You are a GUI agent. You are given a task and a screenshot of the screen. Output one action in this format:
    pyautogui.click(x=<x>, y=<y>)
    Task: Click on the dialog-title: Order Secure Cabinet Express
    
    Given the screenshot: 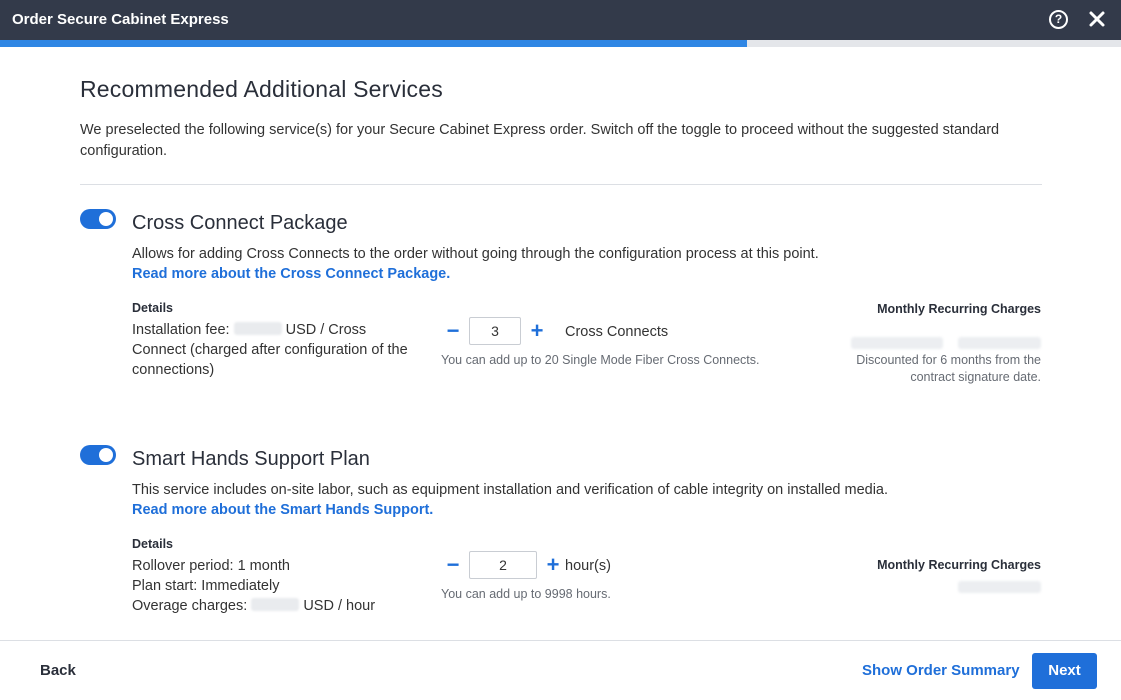 What is the action you would take?
    pyautogui.click(x=120, y=19)
    